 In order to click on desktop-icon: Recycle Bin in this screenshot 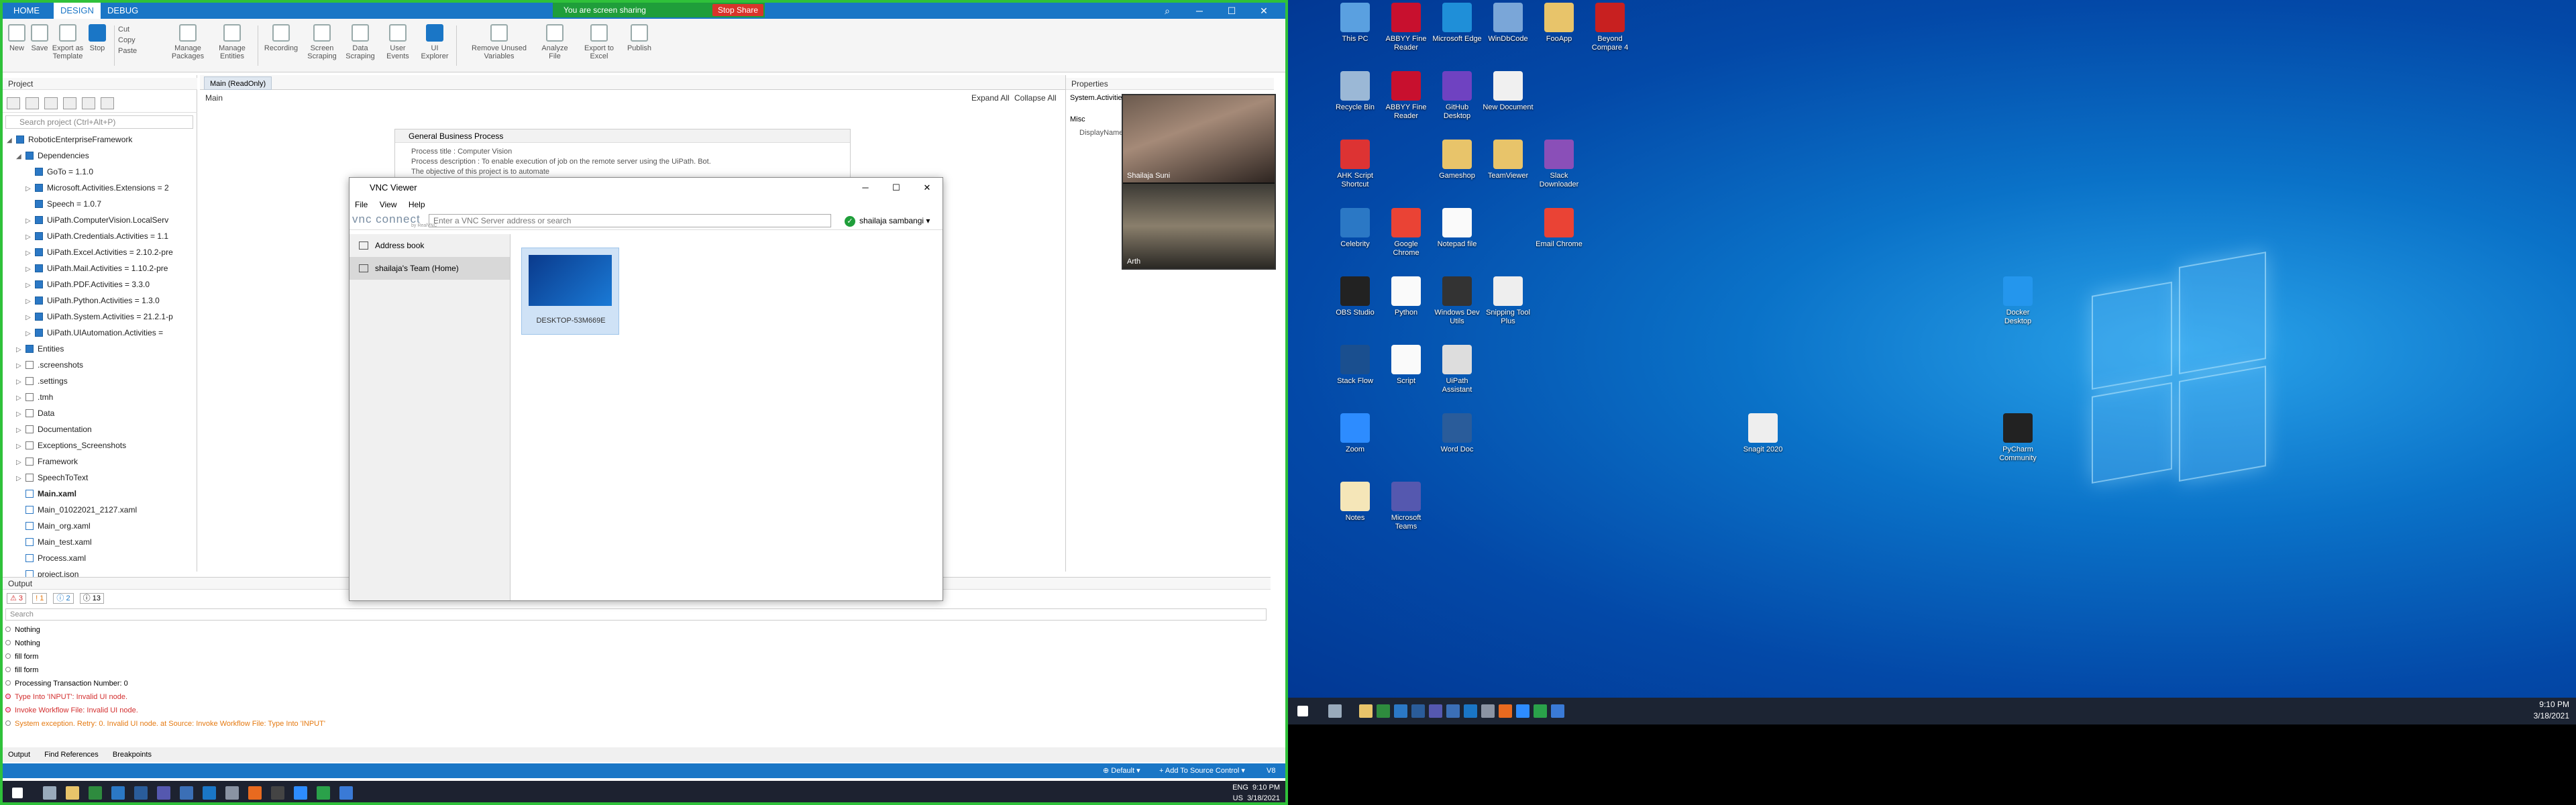, I will do `click(1355, 91)`.